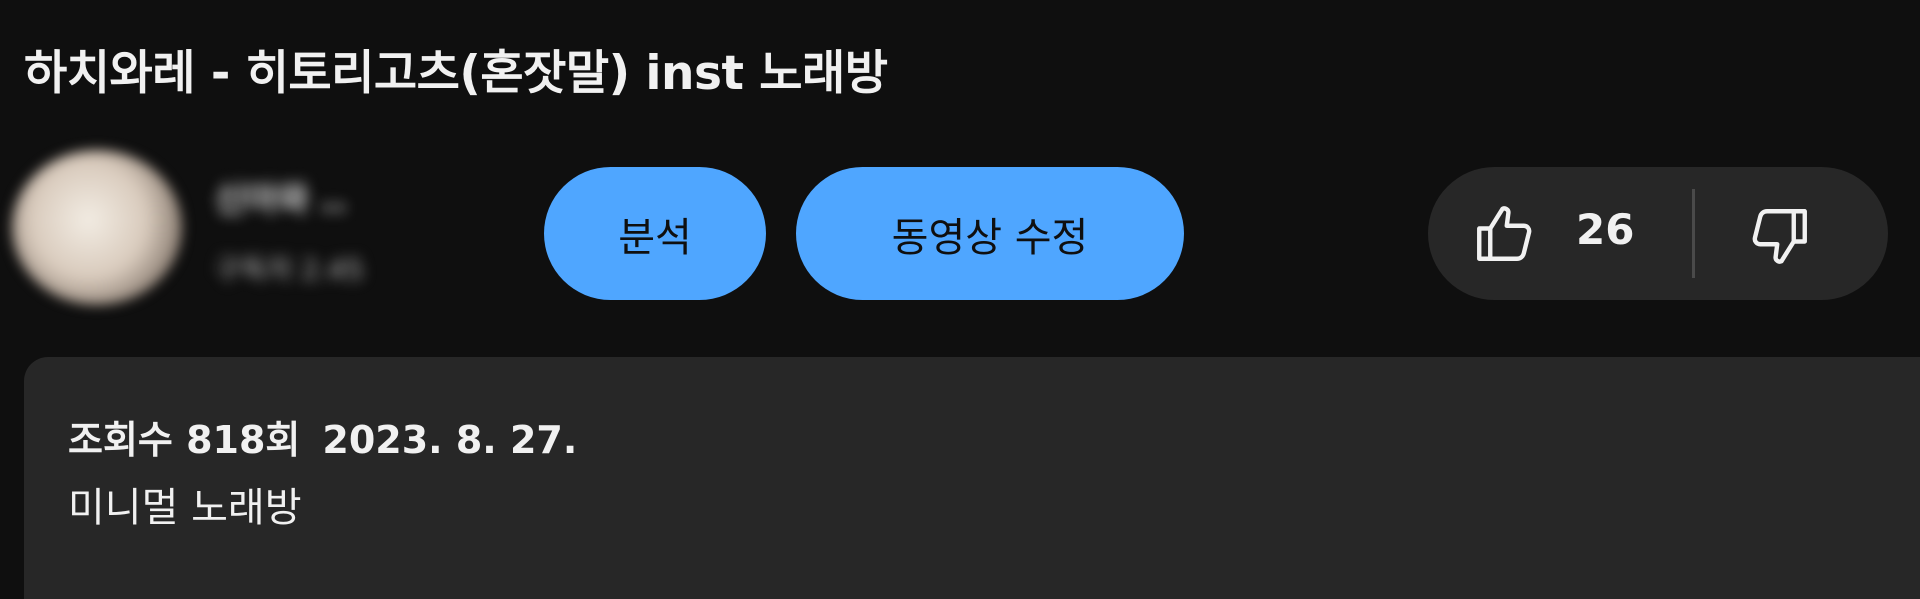 Image resolution: width=1920 pixels, height=599 pixels. What do you see at coordinates (281, 196) in the screenshot?
I see `channel-name: 신아와 ..` at bounding box center [281, 196].